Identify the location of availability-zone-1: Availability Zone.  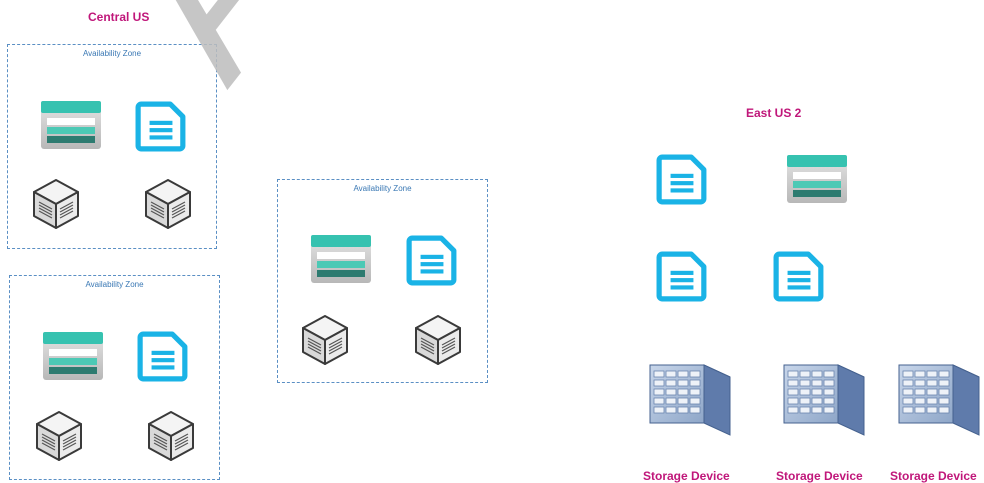
(112, 146).